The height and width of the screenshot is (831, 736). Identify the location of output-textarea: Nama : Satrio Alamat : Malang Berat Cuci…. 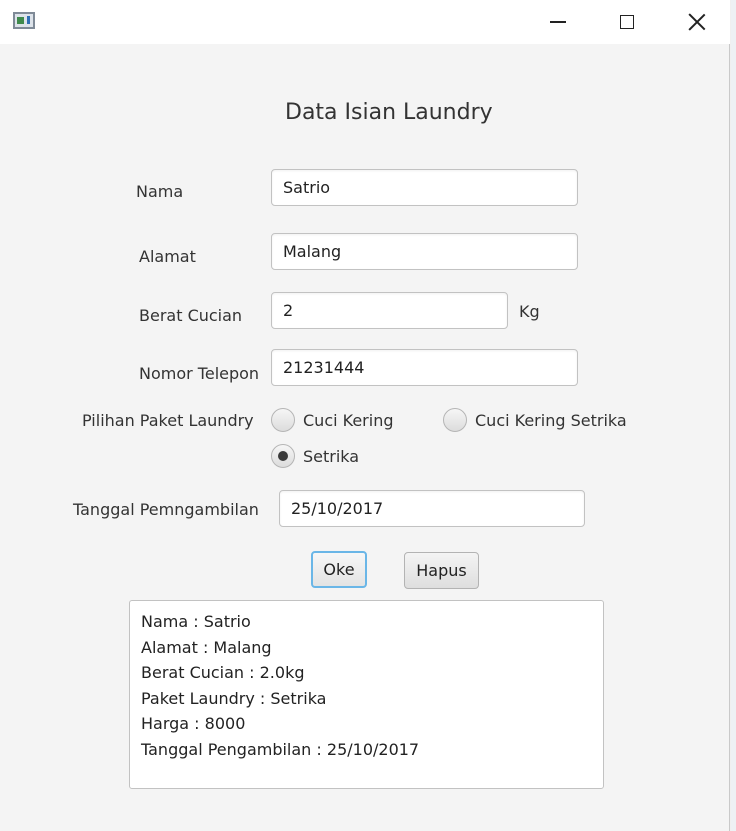
(366, 694).